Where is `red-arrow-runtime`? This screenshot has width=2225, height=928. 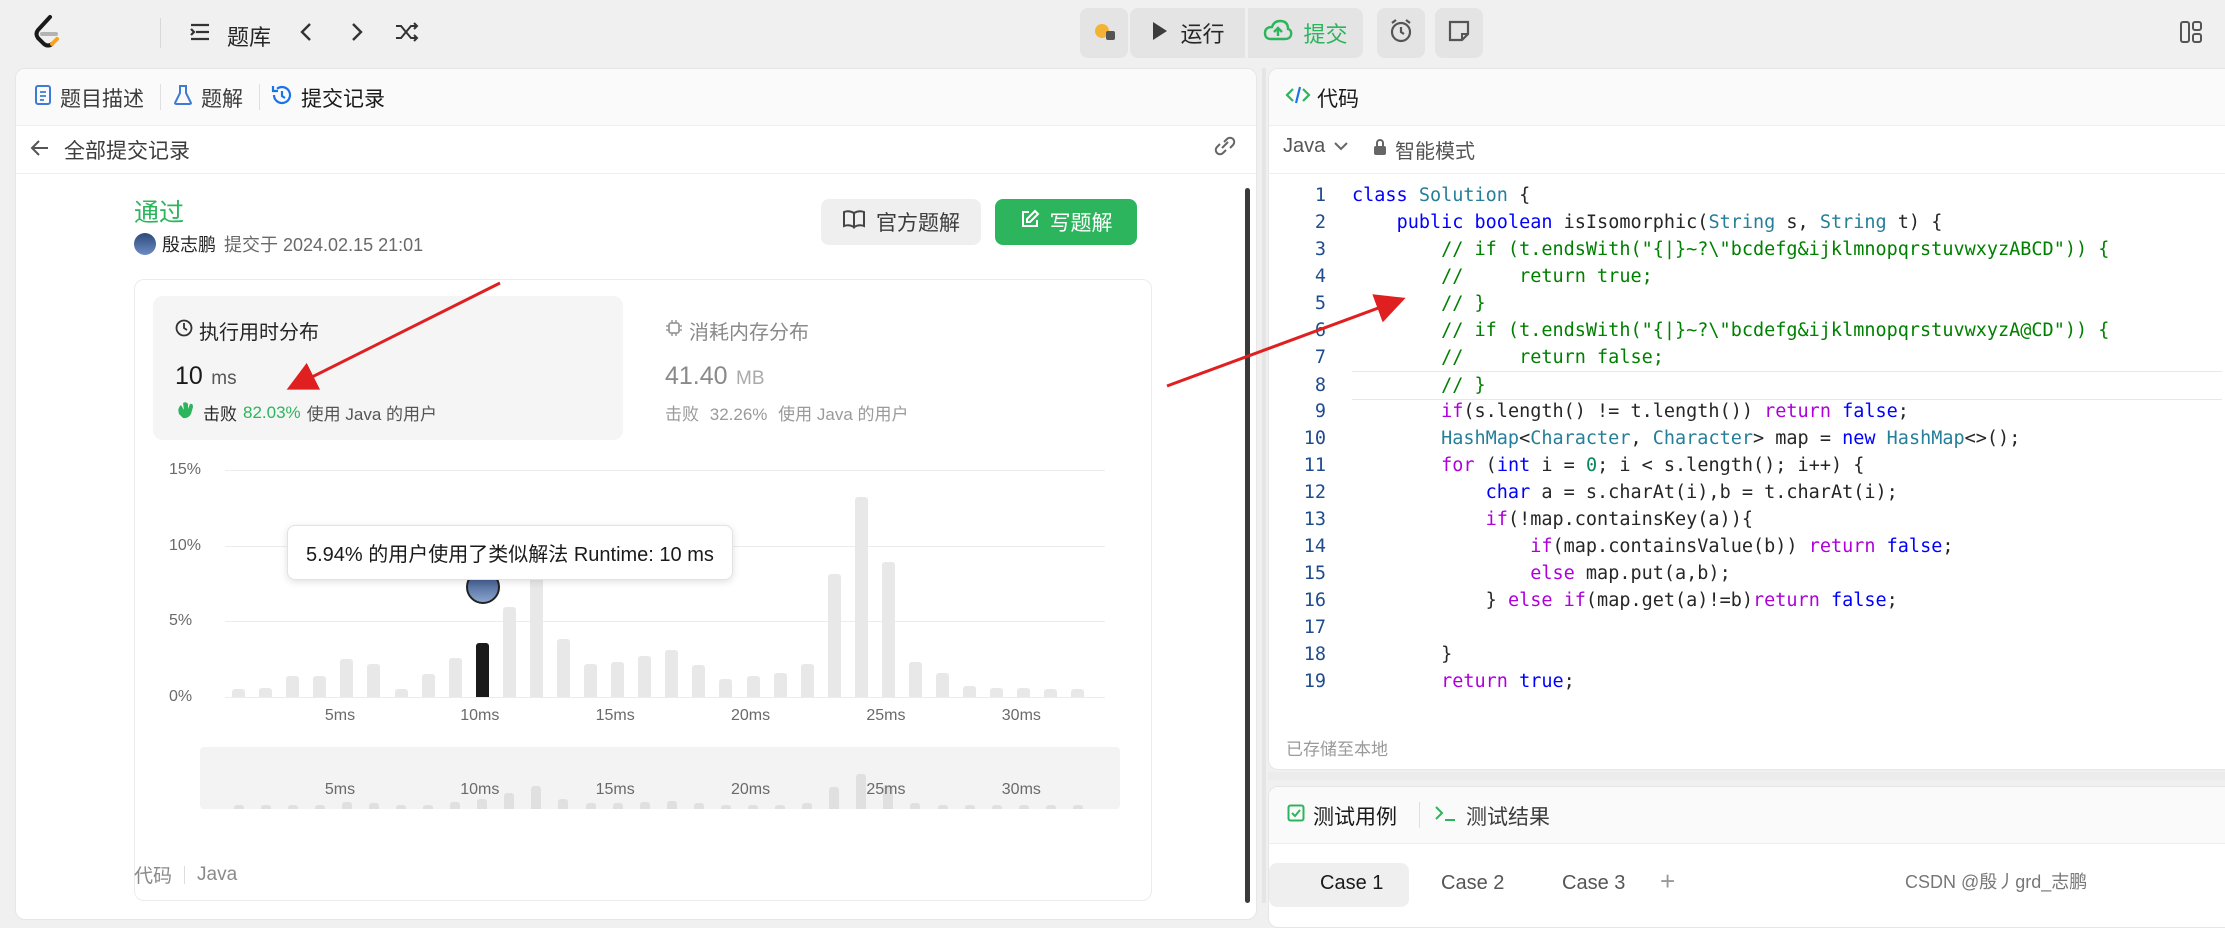
red-arrow-runtime is located at coordinates (393, 335).